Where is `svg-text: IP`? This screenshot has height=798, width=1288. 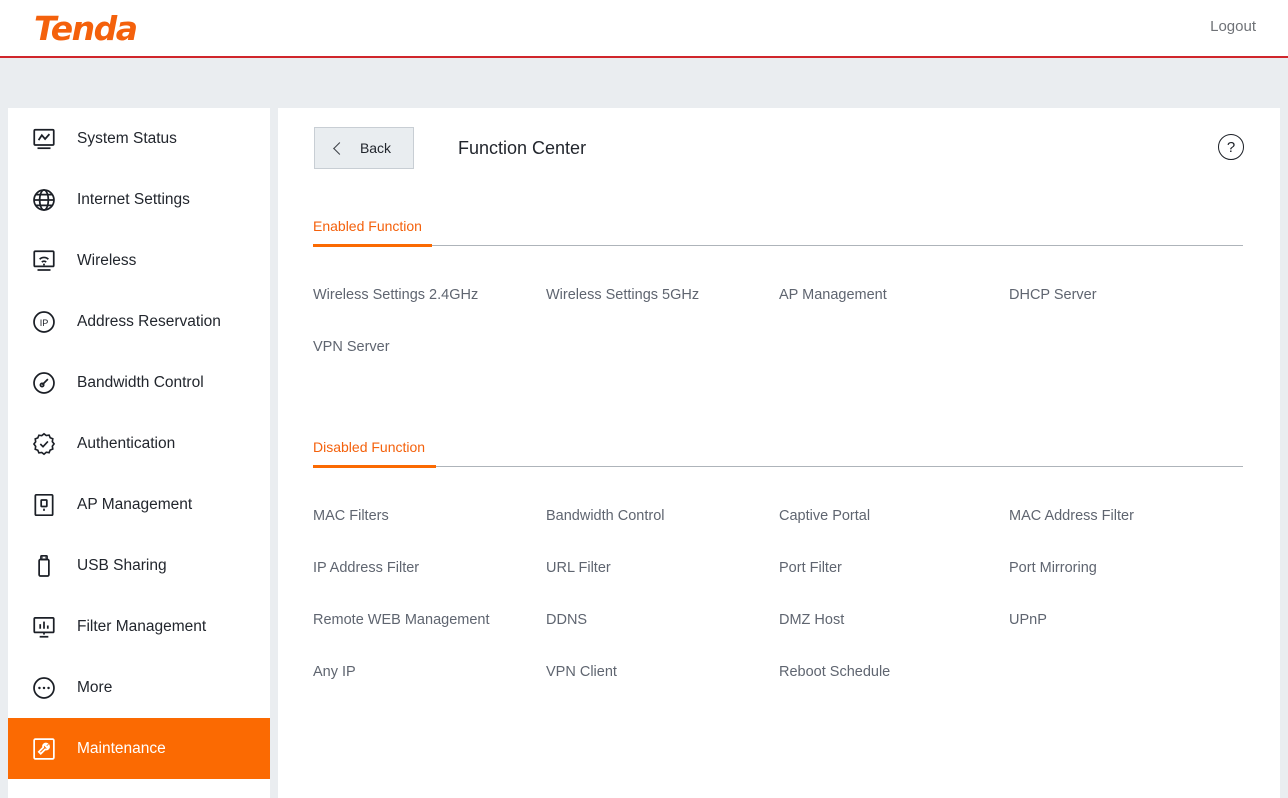 svg-text: IP is located at coordinates (44, 322).